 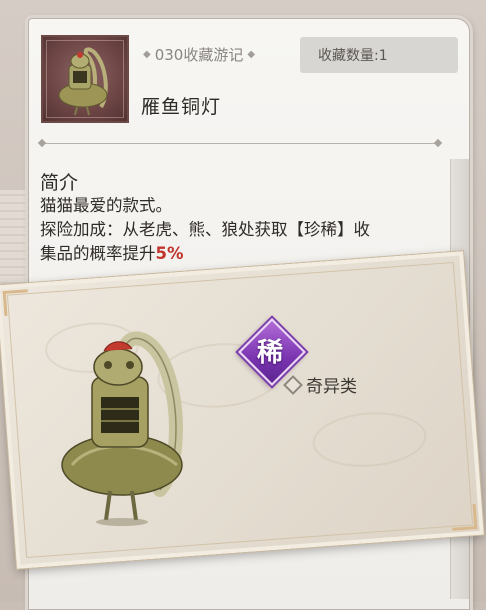 What do you see at coordinates (181, 107) in the screenshot?
I see `item-title: 雁鱼铜灯` at bounding box center [181, 107].